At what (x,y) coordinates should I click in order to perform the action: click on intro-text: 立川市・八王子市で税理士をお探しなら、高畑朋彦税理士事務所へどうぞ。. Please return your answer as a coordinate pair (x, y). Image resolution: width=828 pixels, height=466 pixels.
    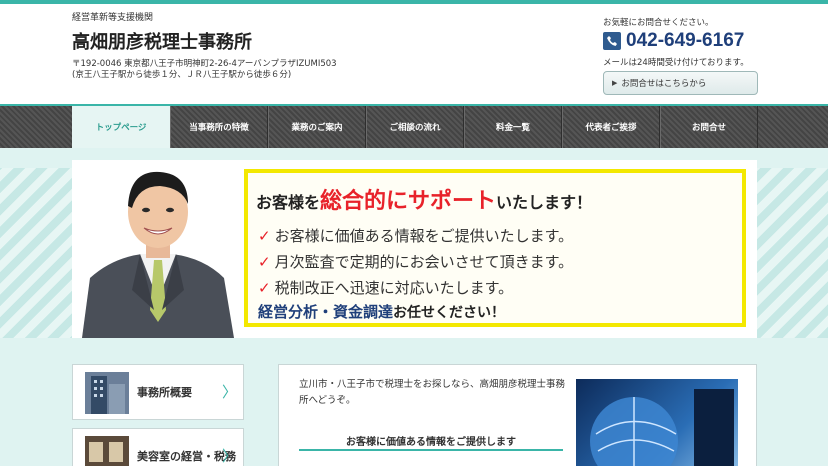
    Looking at the image, I should click on (432, 392).